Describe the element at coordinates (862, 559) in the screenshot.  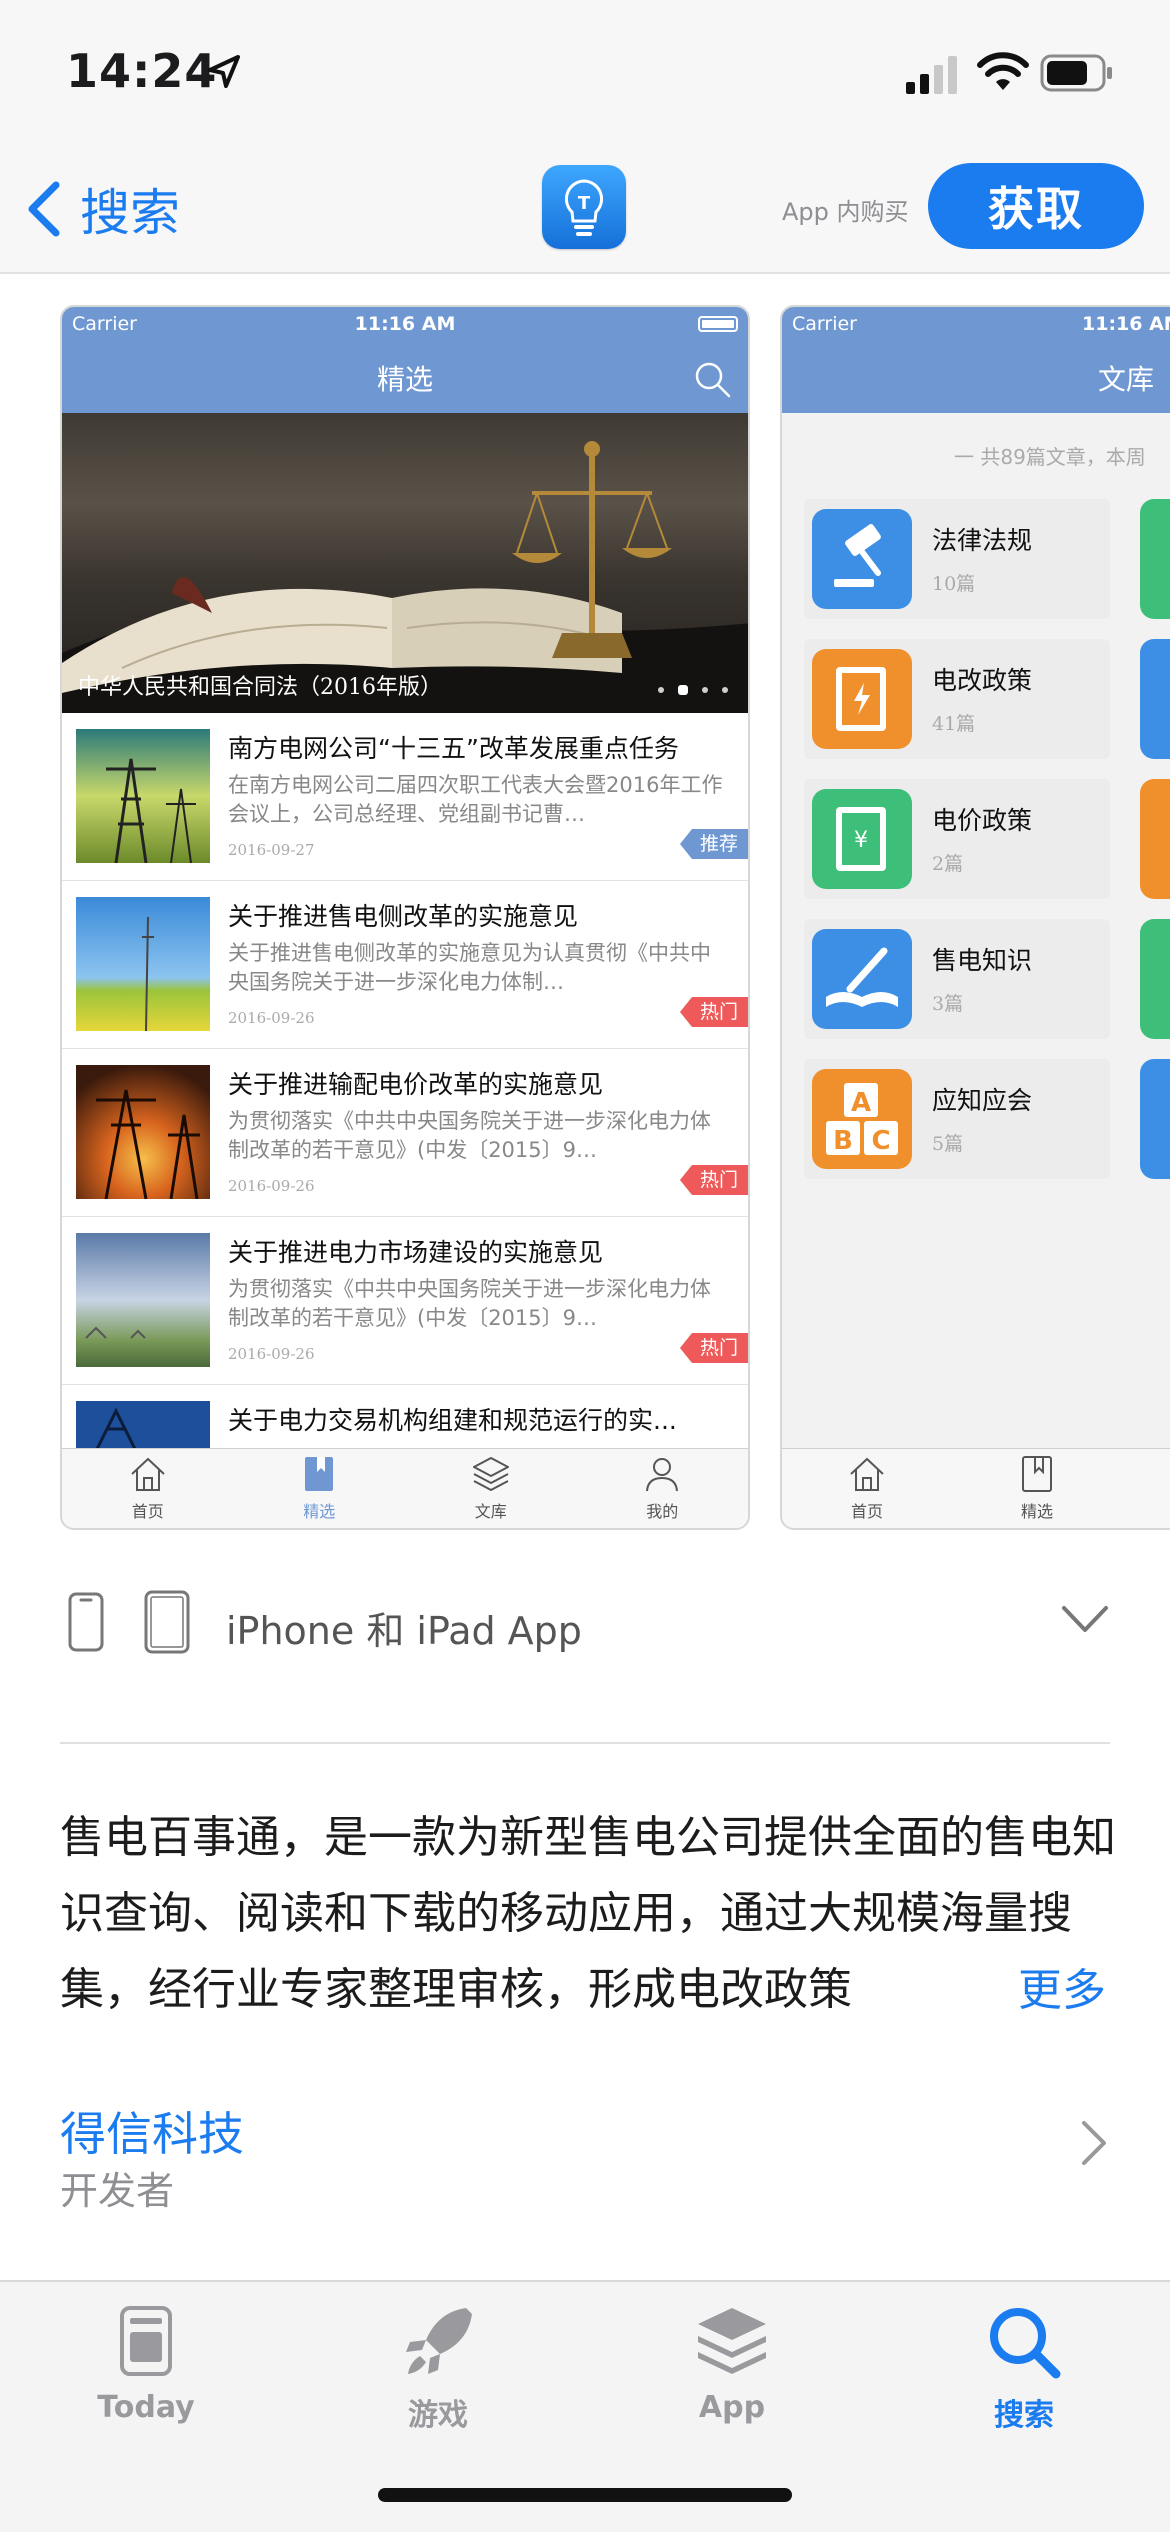
I see `gavel-icon` at that location.